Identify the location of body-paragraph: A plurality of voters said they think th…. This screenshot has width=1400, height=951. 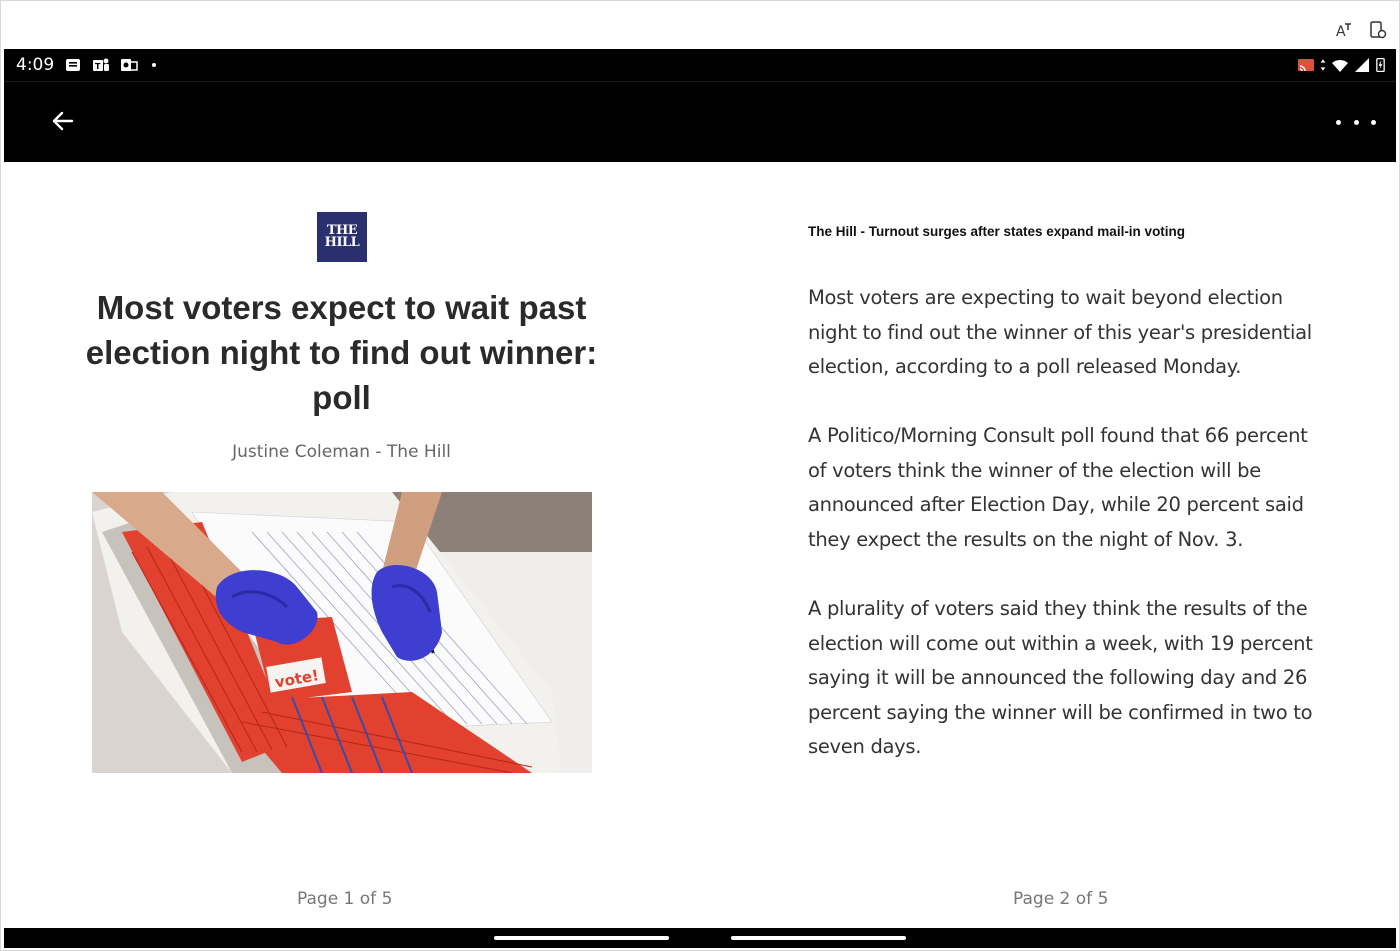
(1060, 678).